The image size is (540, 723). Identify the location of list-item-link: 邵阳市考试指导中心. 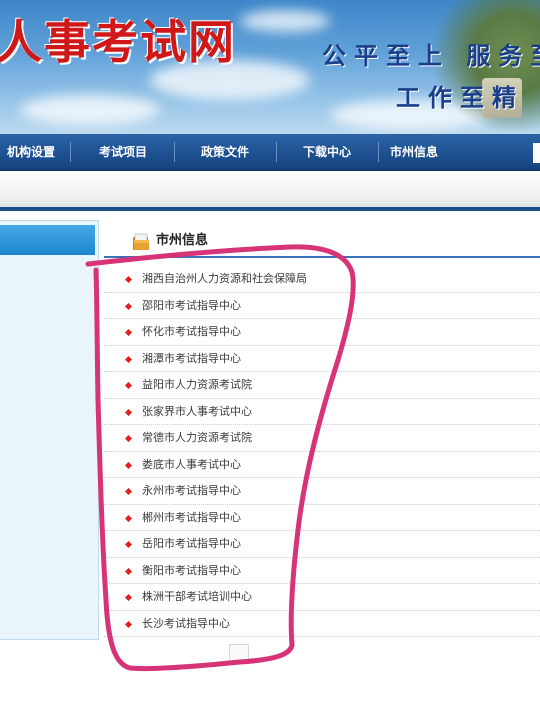
(191, 305).